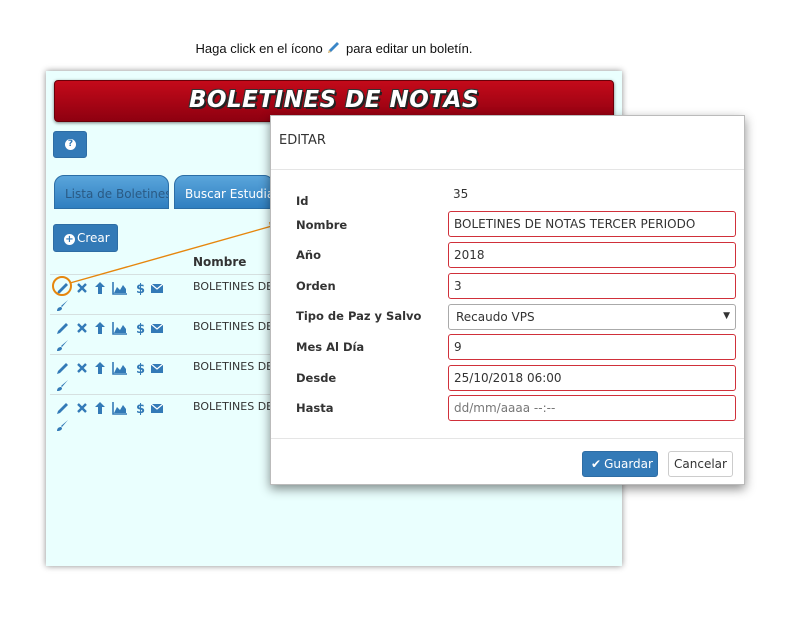 The width and height of the screenshot is (792, 627). I want to click on orden-label: Orden, so click(316, 286).